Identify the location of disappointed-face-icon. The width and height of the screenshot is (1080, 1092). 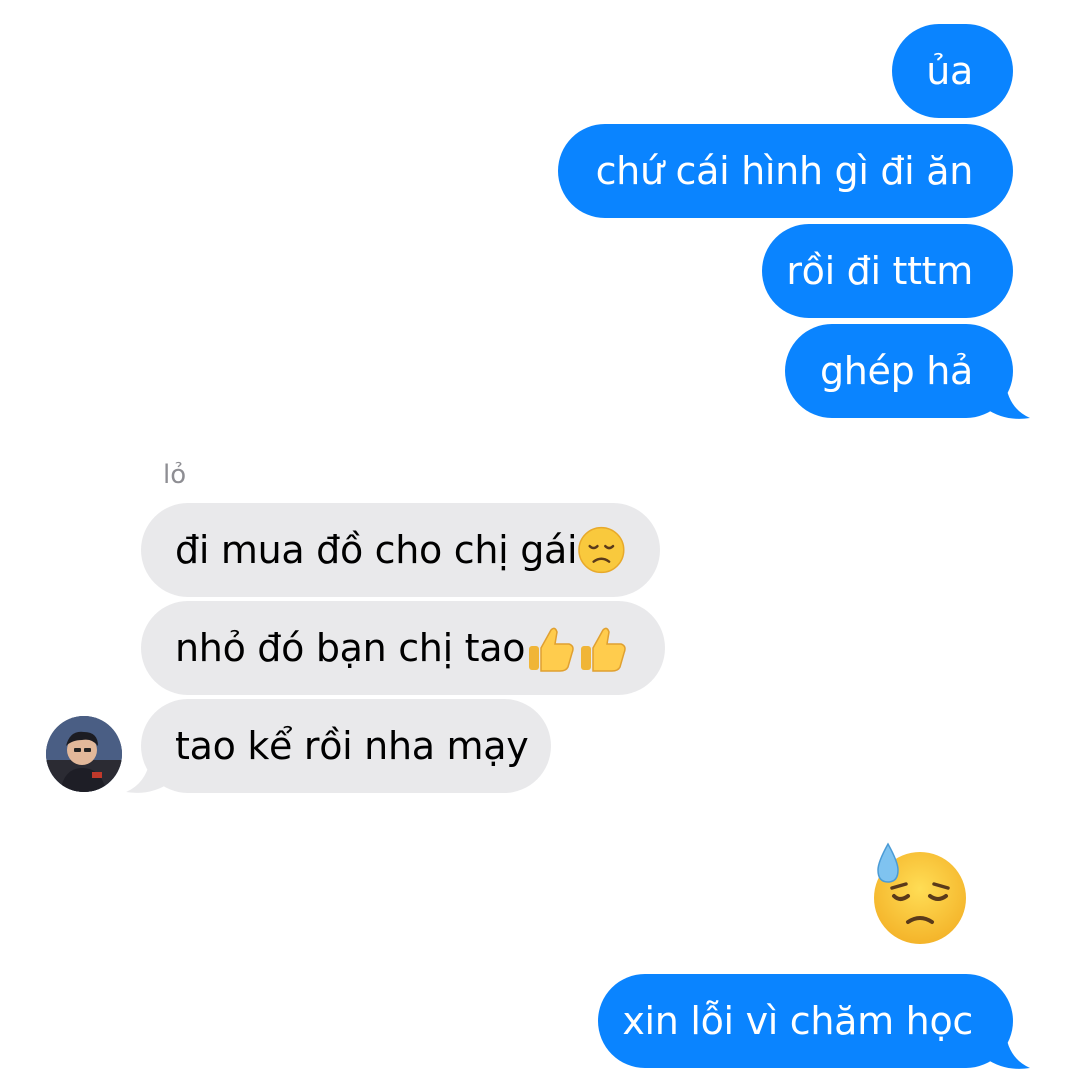
(601, 550).